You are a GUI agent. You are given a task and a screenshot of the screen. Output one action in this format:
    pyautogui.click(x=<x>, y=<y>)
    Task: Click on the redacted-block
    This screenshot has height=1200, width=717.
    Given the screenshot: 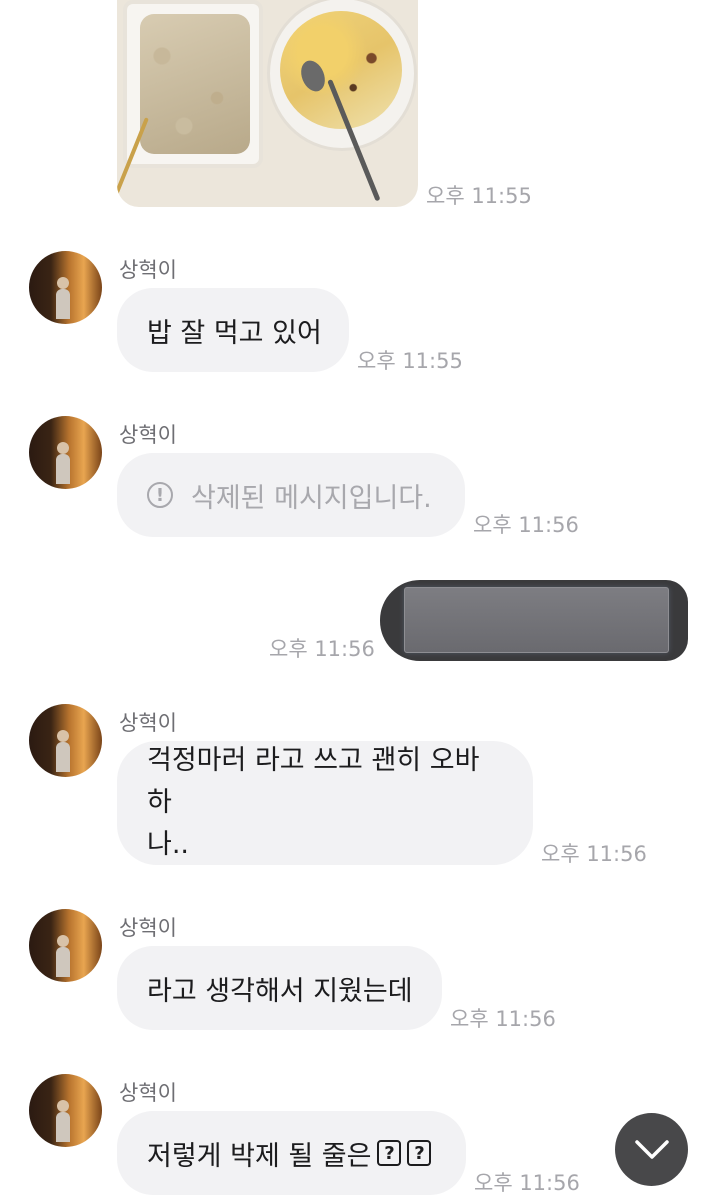 What is the action you would take?
    pyautogui.click(x=536, y=620)
    